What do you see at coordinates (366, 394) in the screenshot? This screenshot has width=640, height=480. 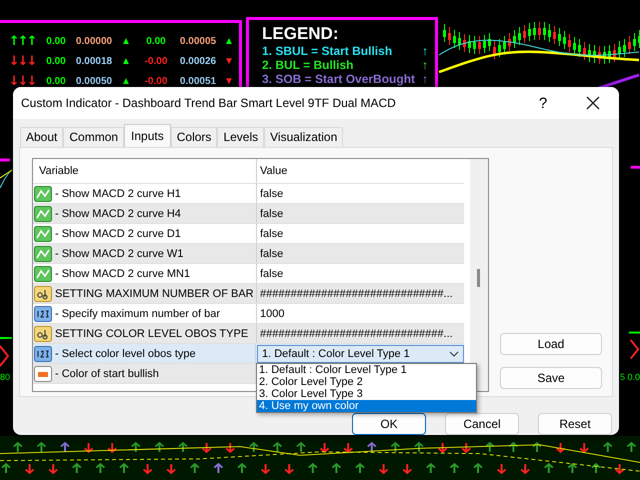 I see `dropdown-option: 3. Color Level Type 3` at bounding box center [366, 394].